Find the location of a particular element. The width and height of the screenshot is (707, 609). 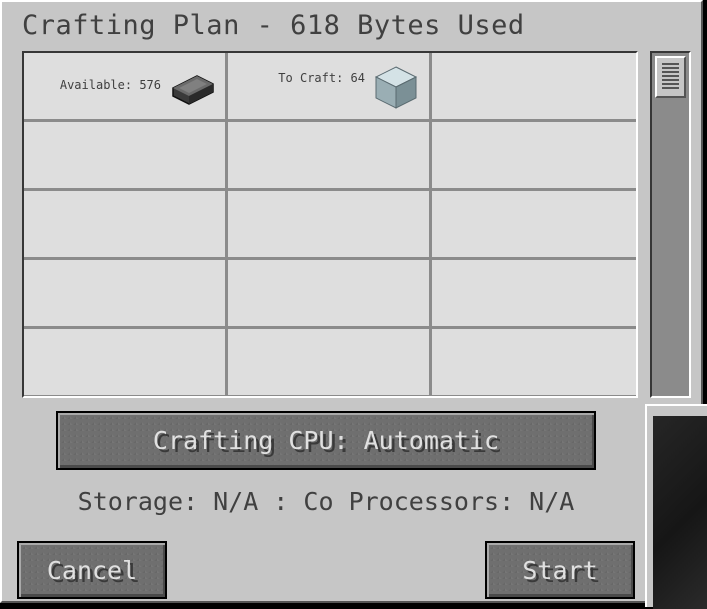

grid-scrollbar is located at coordinates (670, 224).